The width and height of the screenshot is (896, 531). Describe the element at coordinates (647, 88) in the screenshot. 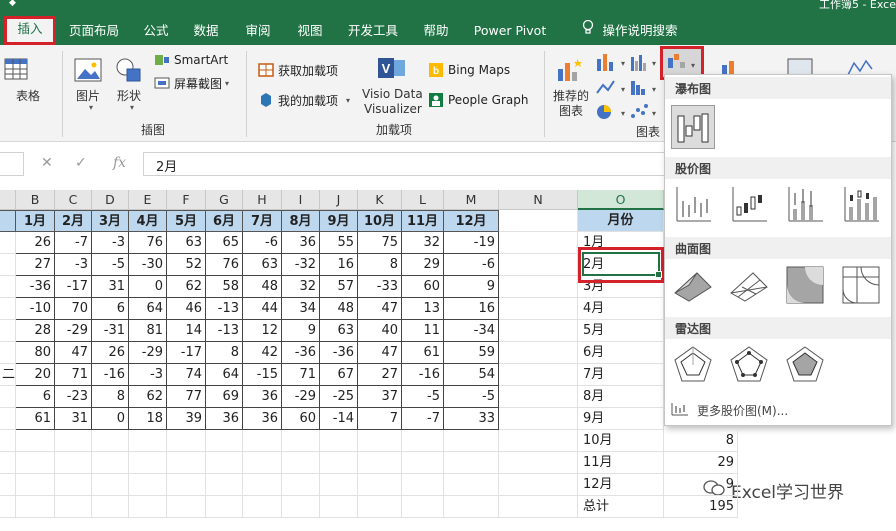

I see `statistic-chart-button: ▾` at that location.